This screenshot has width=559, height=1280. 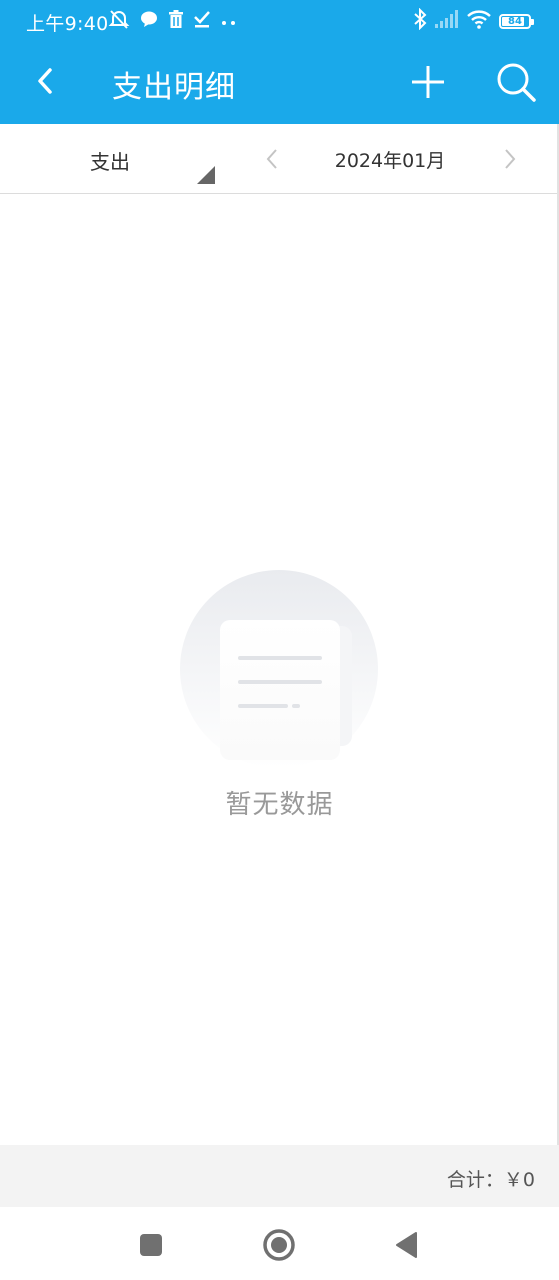 I want to click on system-nav-bar, so click(x=279, y=1243).